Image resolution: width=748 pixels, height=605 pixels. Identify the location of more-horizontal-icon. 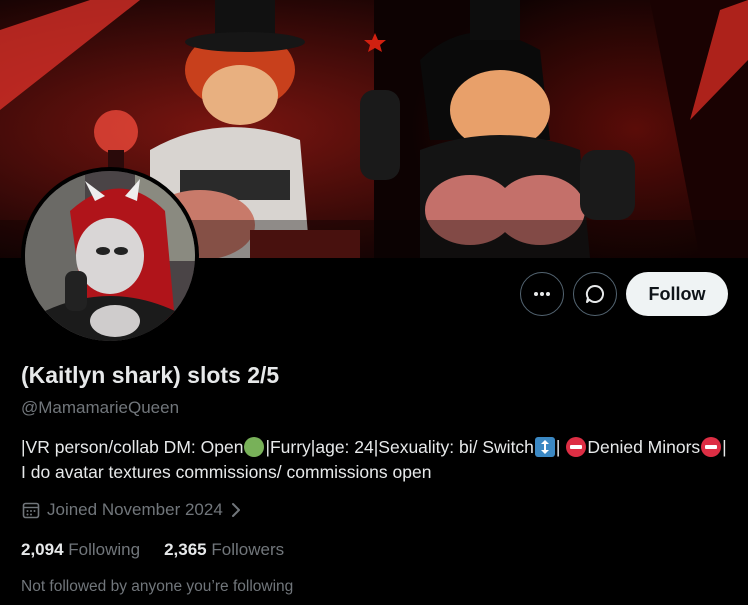
(542, 294).